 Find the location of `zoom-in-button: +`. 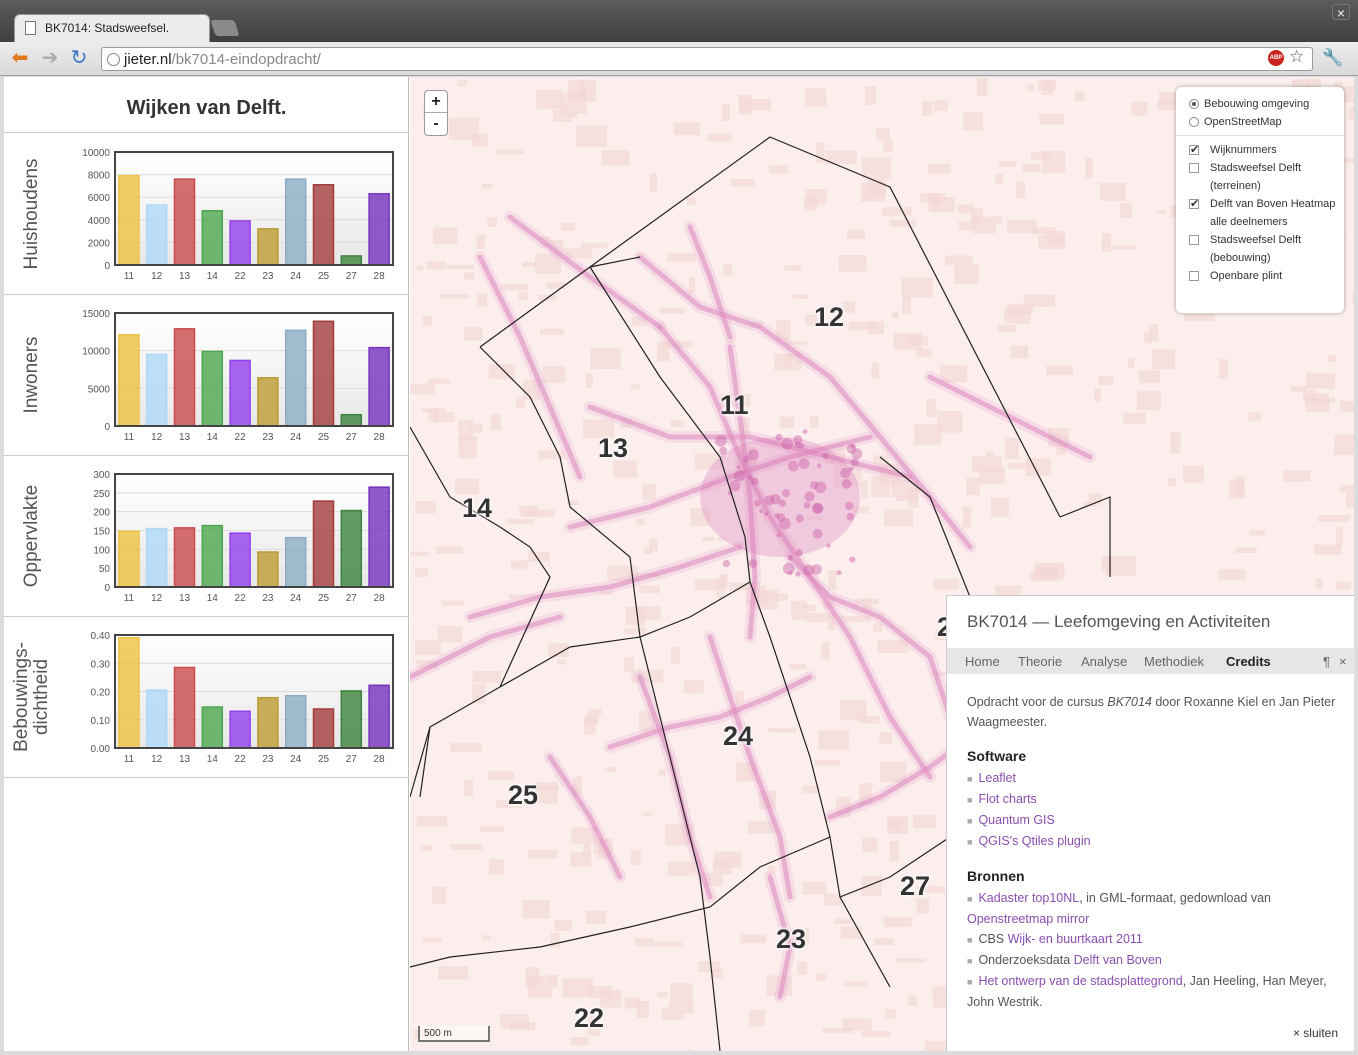

zoom-in-button: + is located at coordinates (436, 102).